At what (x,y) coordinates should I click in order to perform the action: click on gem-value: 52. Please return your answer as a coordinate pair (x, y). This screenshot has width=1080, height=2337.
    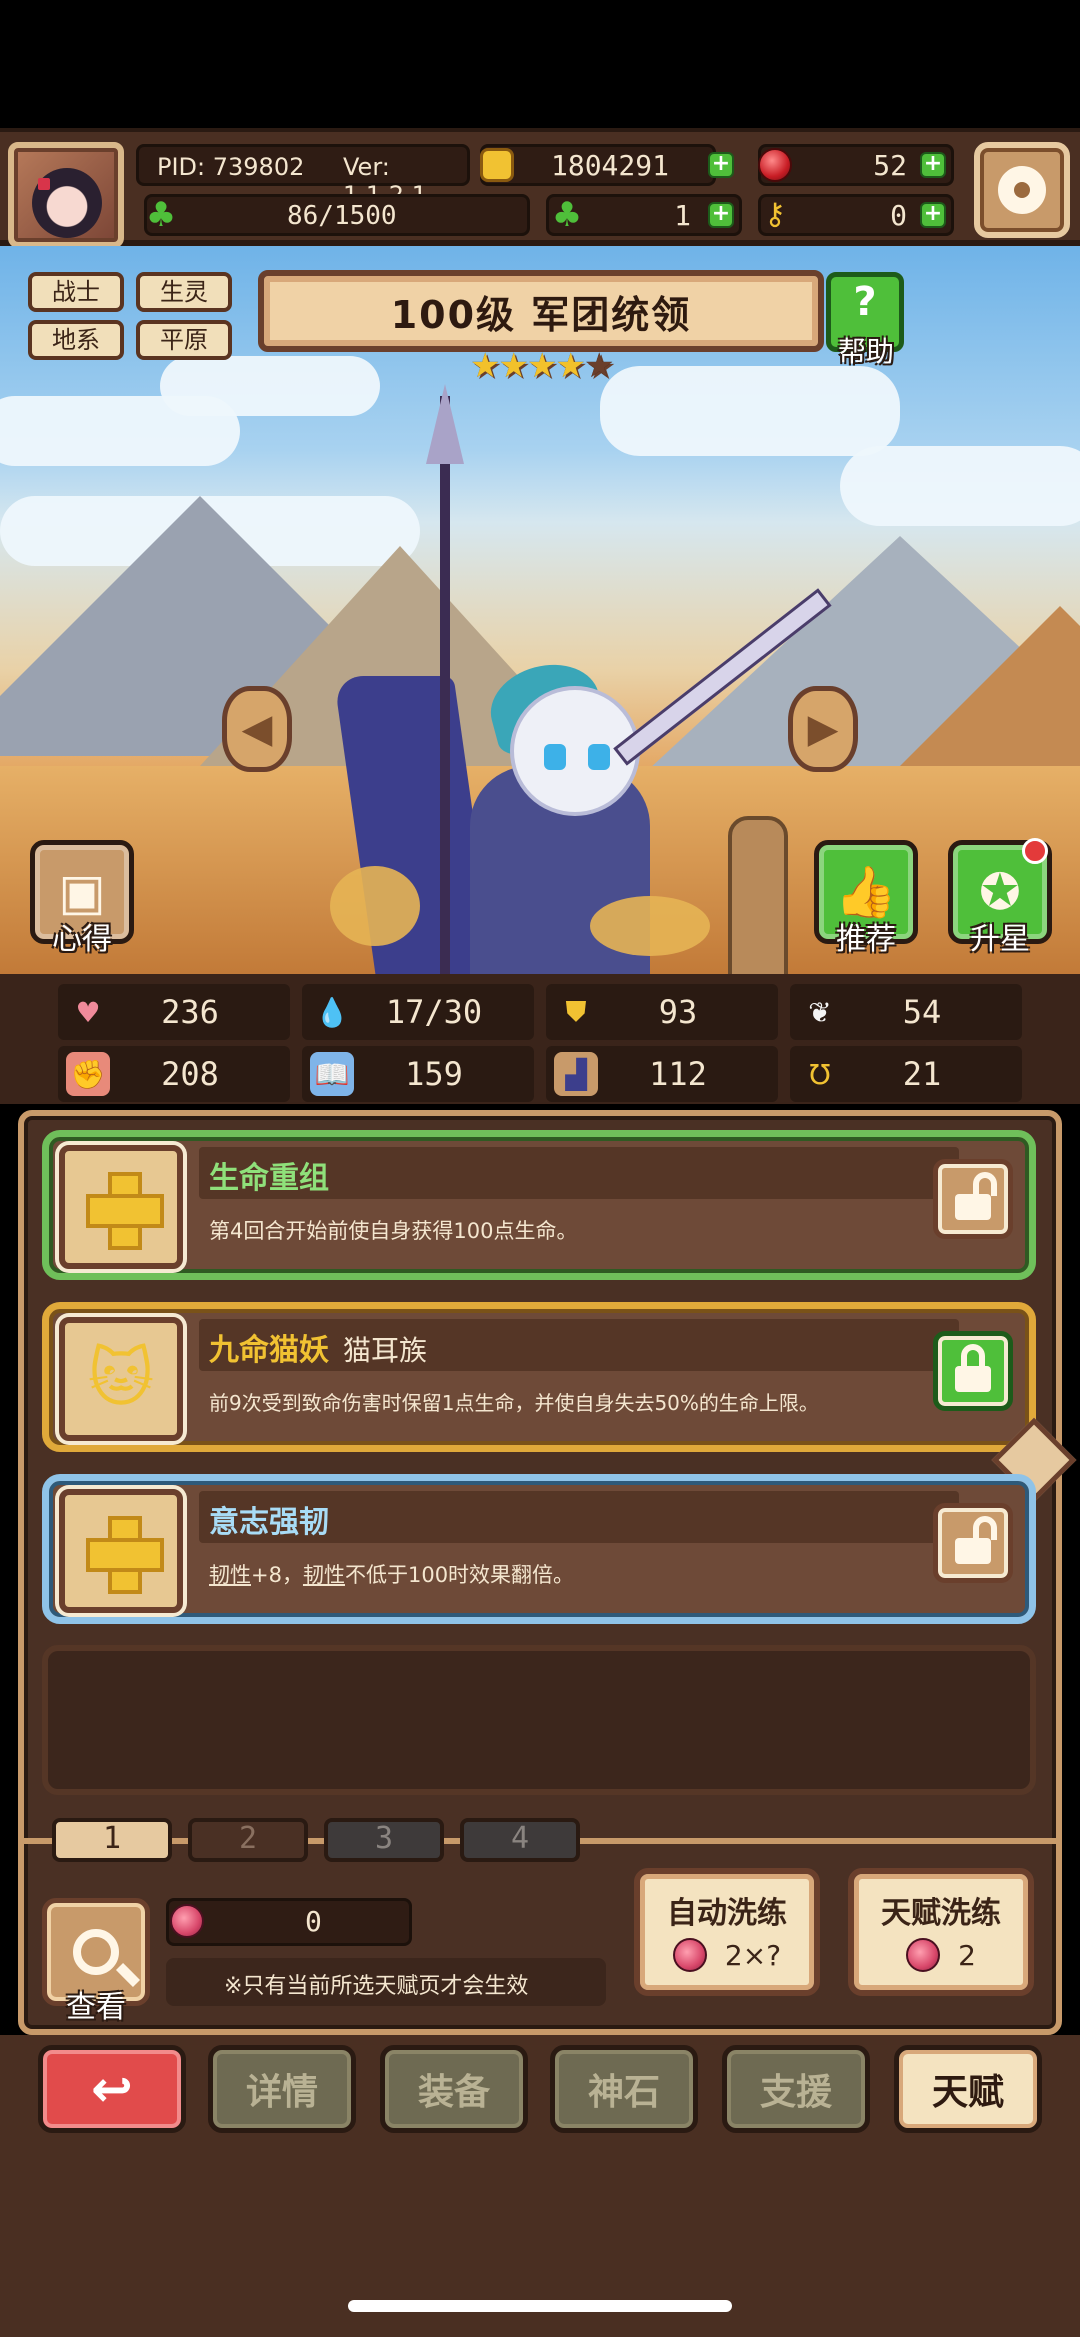
    Looking at the image, I should click on (890, 165).